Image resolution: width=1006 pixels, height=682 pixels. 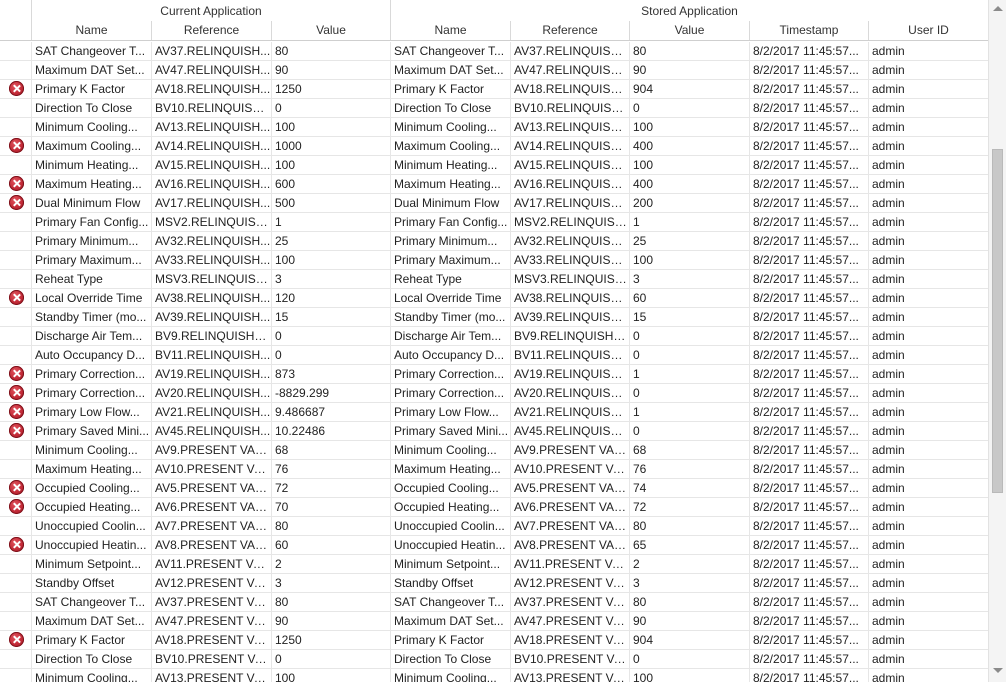 I want to click on column-header-status, so click(x=16, y=30).